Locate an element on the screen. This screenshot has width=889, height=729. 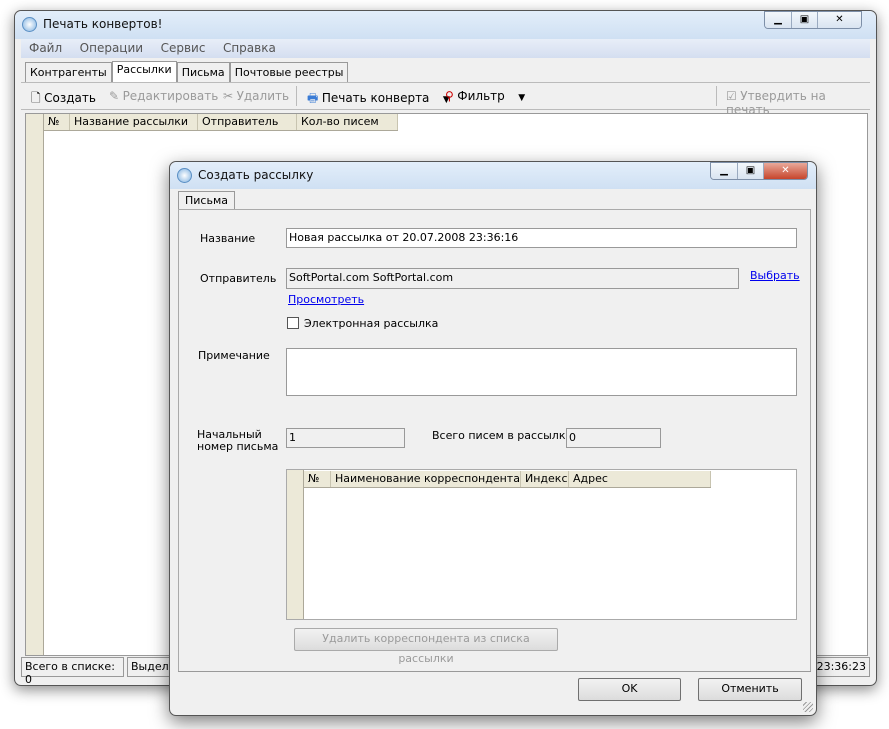
edit-icon: ✎ is located at coordinates (114, 96).